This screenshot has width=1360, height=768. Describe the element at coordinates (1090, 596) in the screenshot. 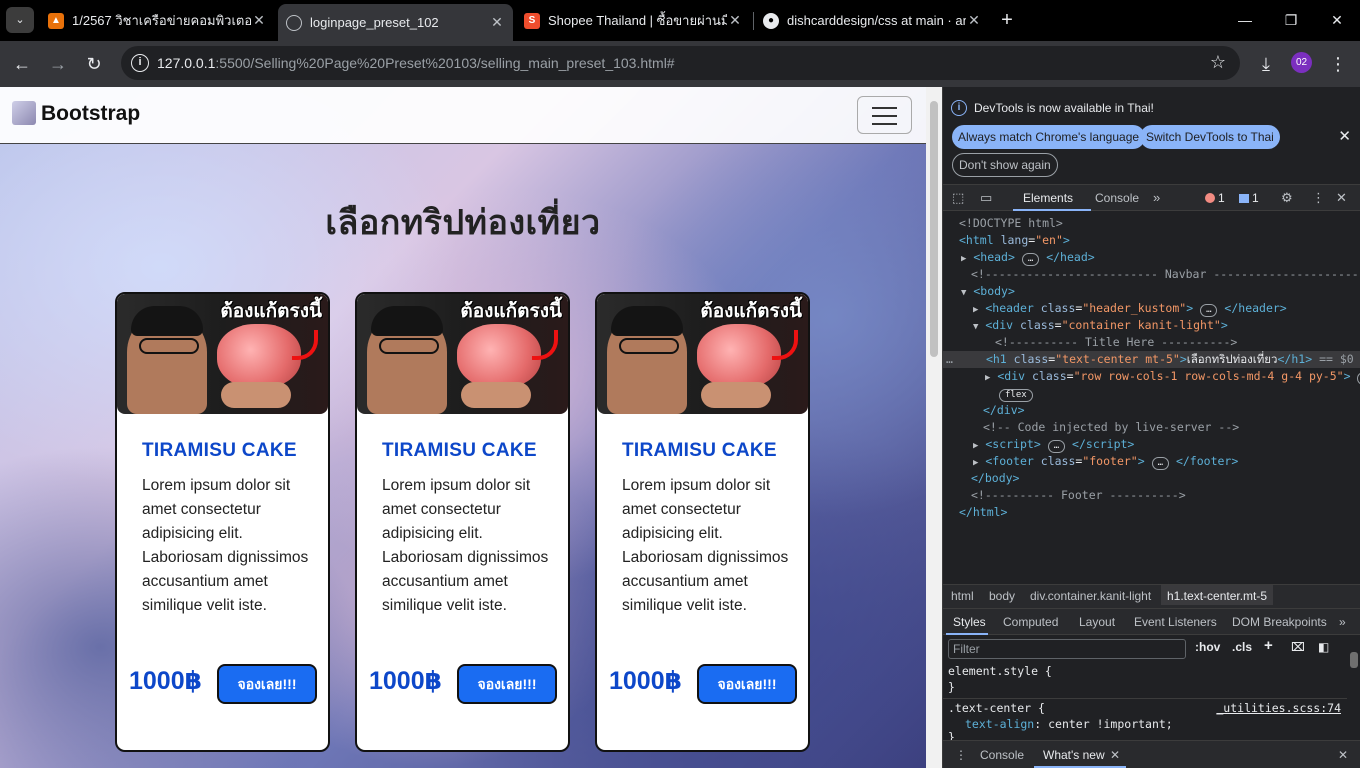

I see `crumb-container: div.container.kanit-light` at that location.